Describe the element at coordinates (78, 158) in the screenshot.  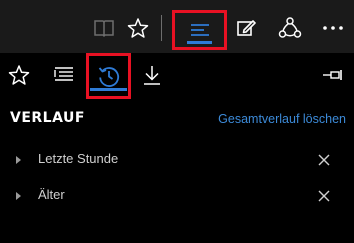
I see `history-group-label: Letzte Stunde` at that location.